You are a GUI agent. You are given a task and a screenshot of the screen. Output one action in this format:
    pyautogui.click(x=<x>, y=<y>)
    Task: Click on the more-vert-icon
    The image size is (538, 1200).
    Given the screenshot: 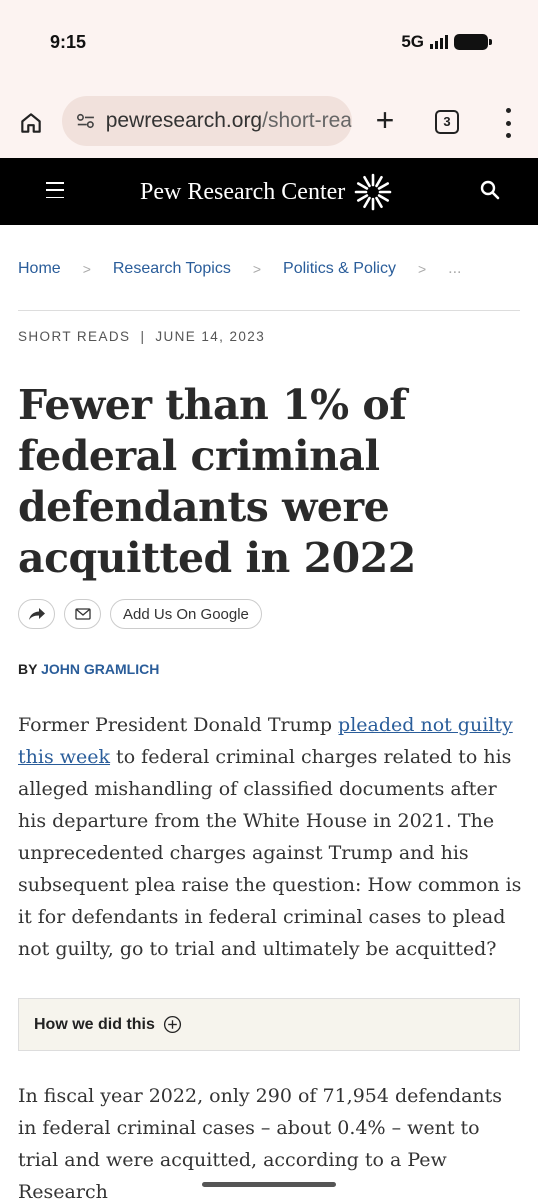 What is the action you would take?
    pyautogui.click(x=508, y=123)
    